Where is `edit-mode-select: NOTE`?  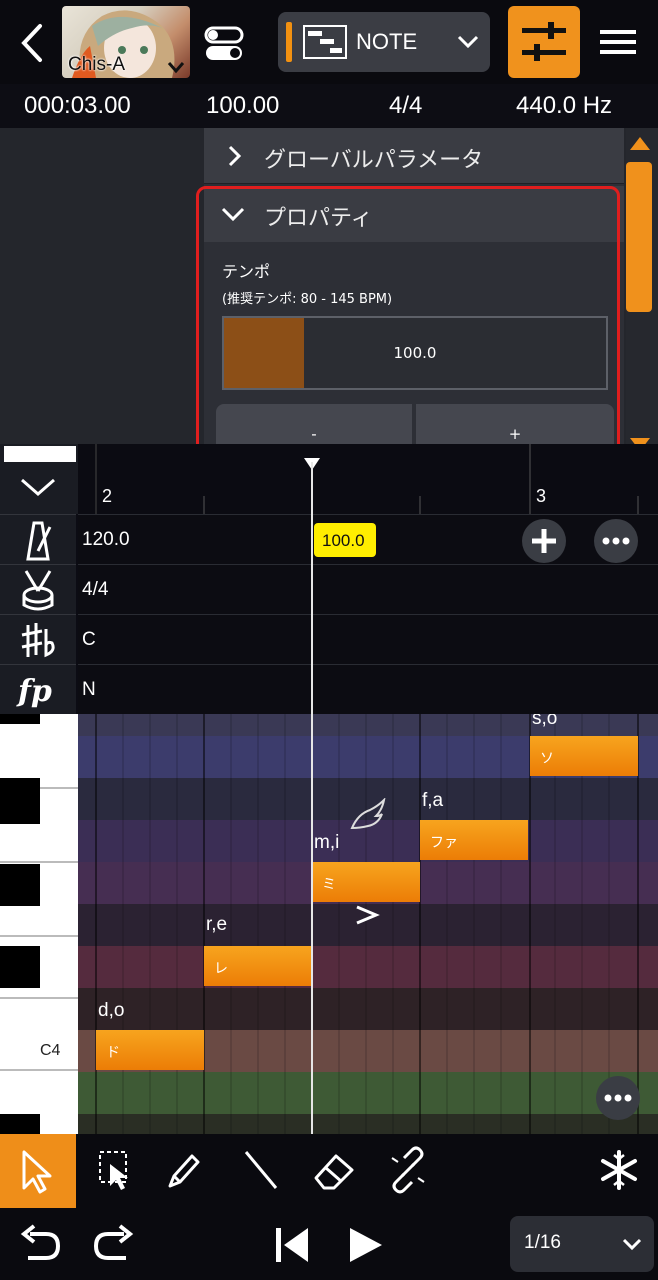 edit-mode-select: NOTE is located at coordinates (384, 42).